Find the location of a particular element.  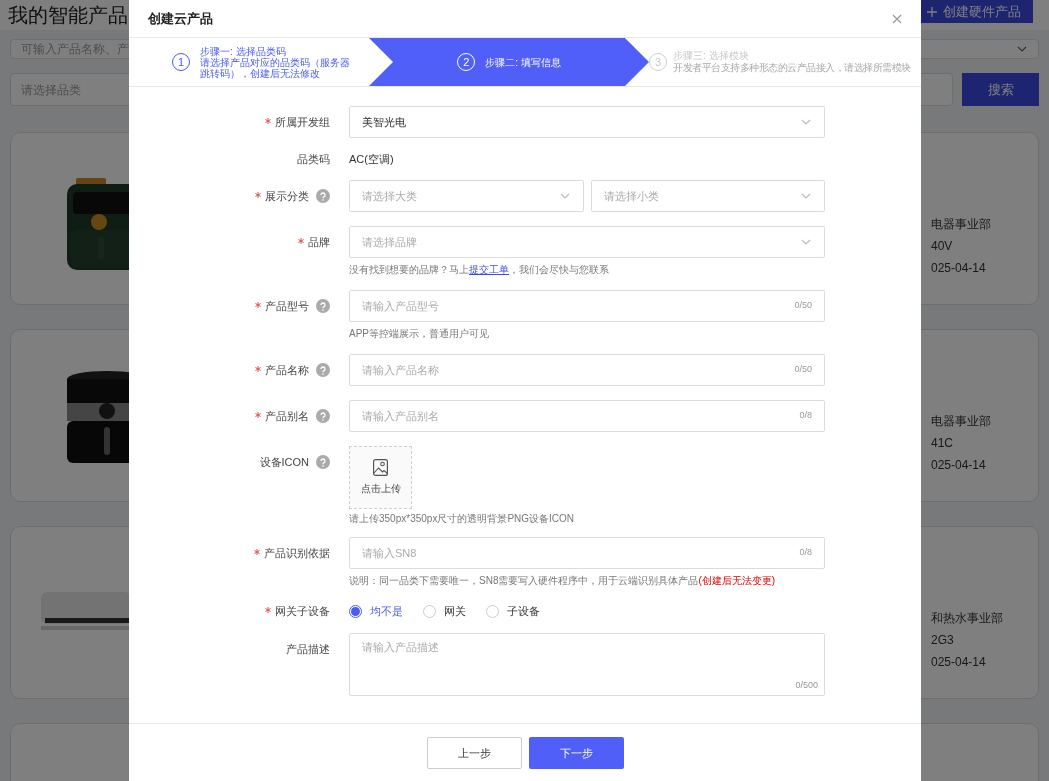

page-title: 我的智能产品 is located at coordinates (68, 15).